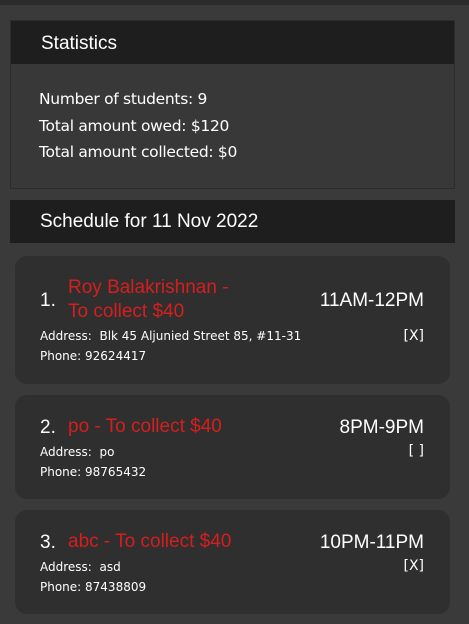  Describe the element at coordinates (93, 472) in the screenshot. I see `card-phone: Phone: 98765432` at that location.